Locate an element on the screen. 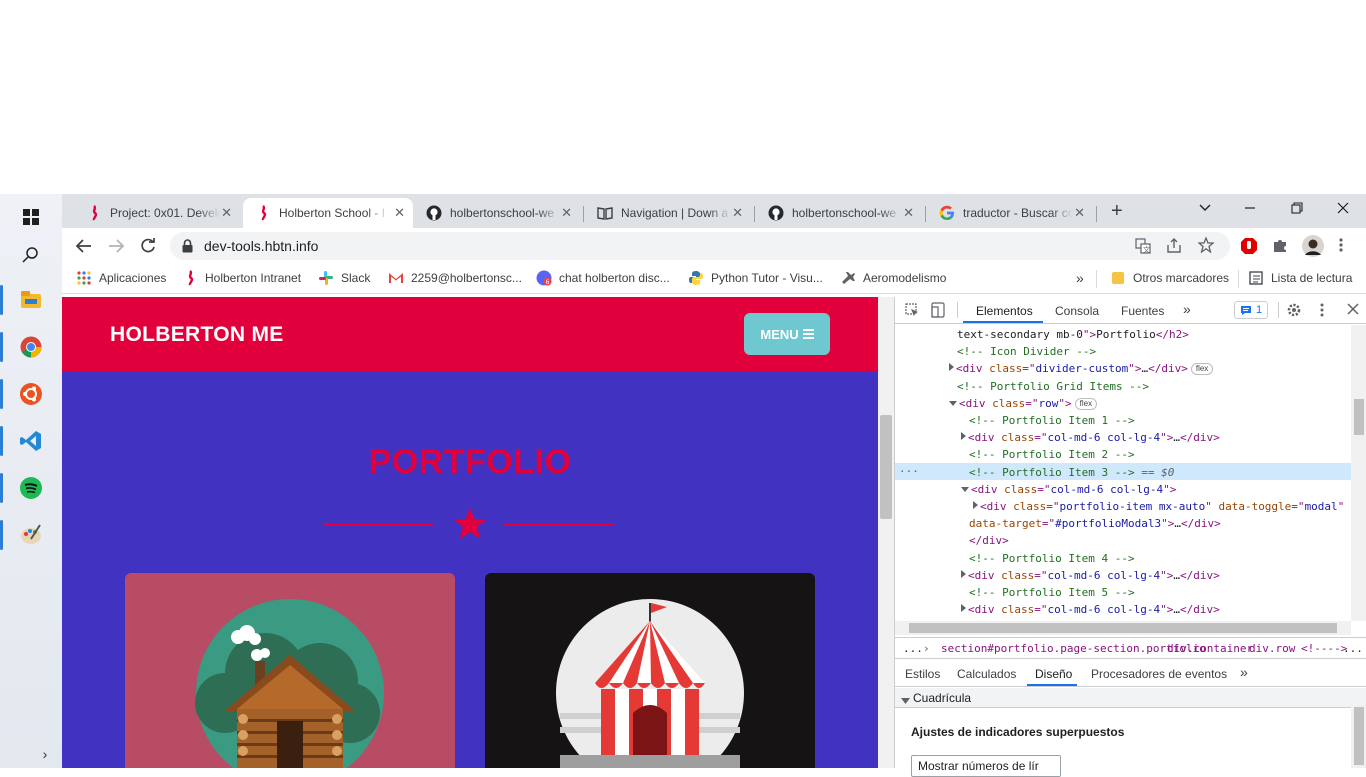 This screenshot has height=777, width=1366. restore-icon is located at coordinates (1297, 209).